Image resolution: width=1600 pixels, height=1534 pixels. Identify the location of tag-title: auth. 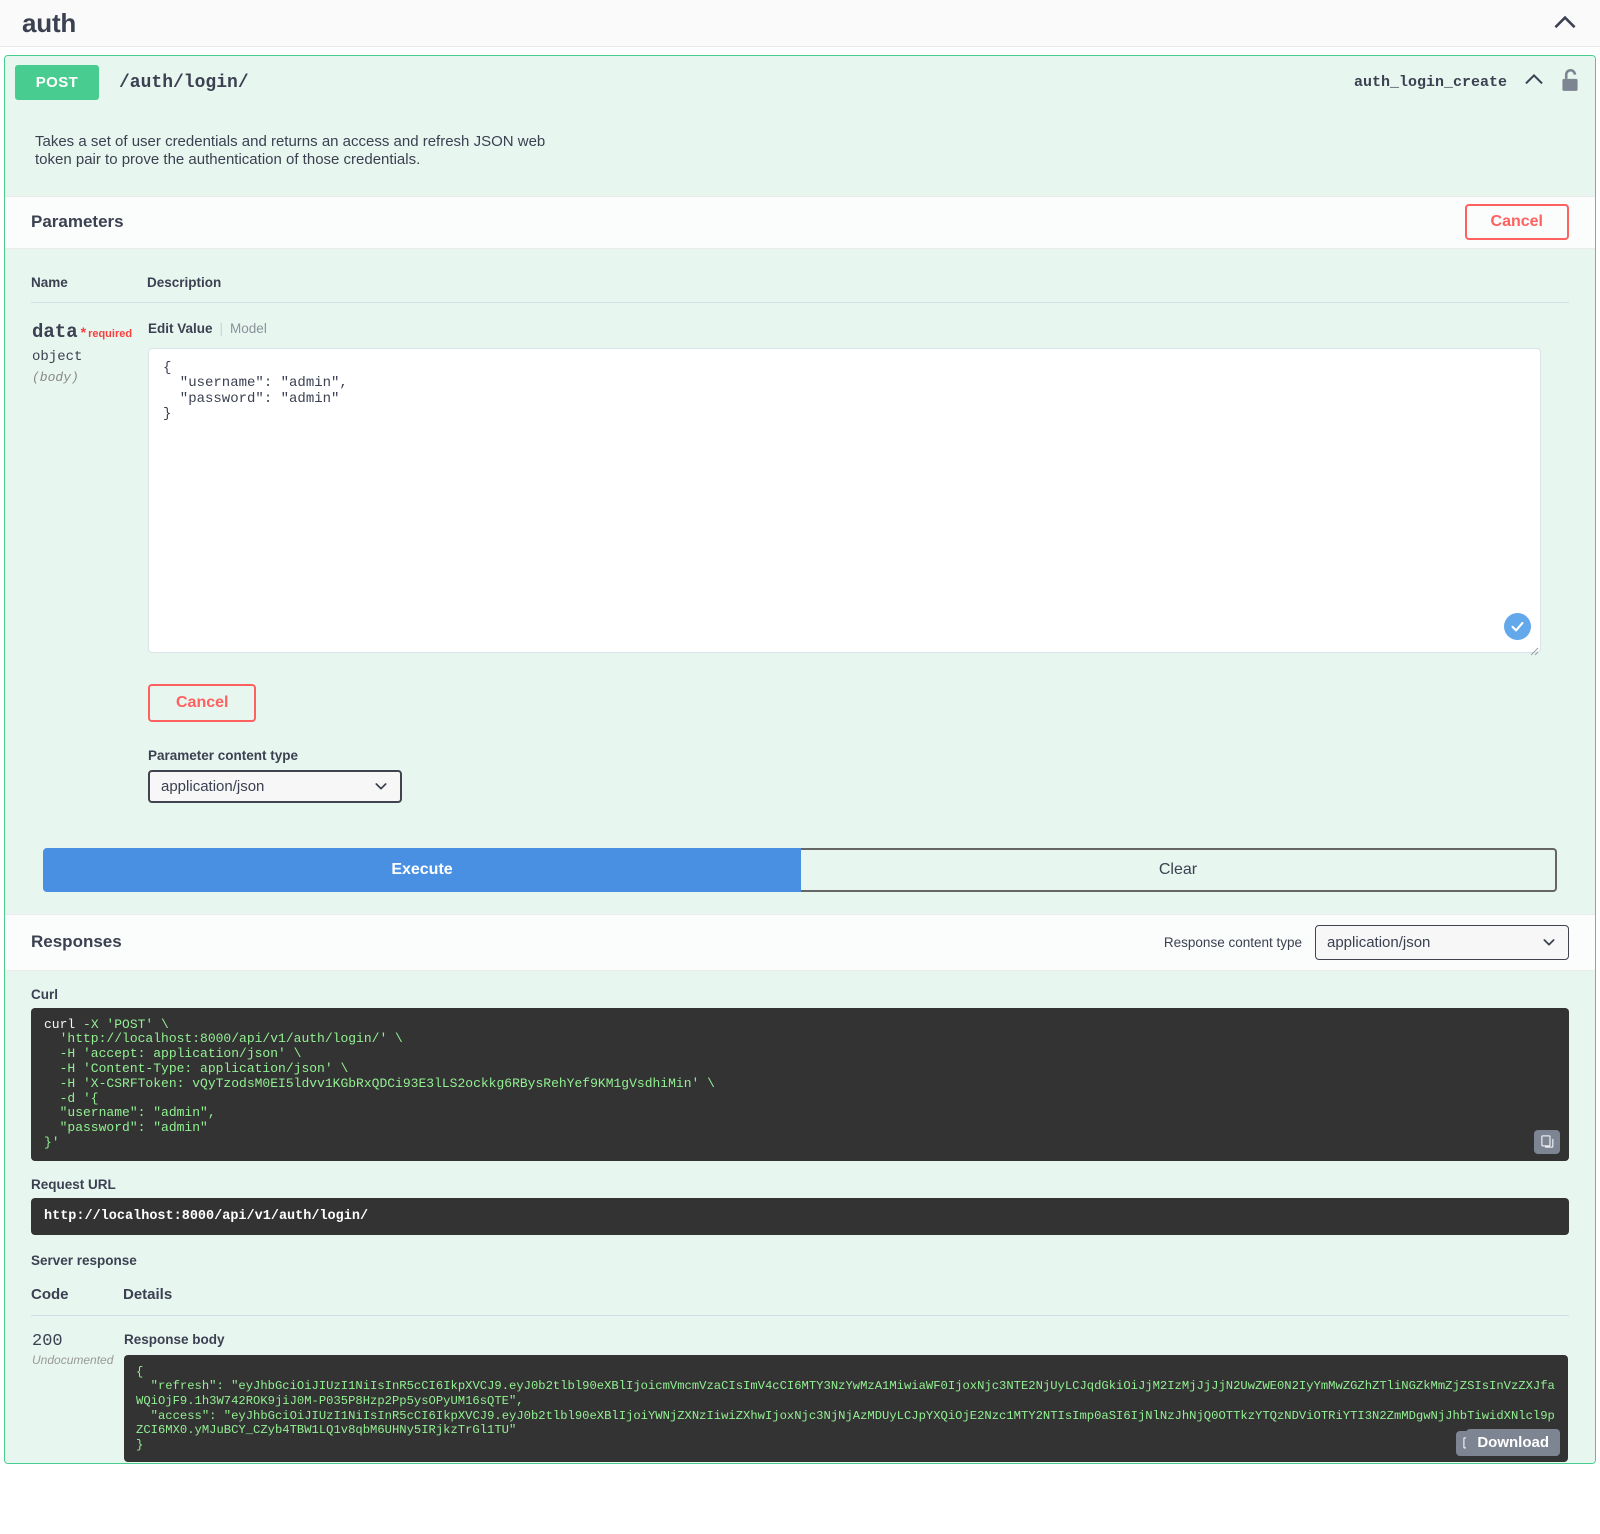
(49, 22).